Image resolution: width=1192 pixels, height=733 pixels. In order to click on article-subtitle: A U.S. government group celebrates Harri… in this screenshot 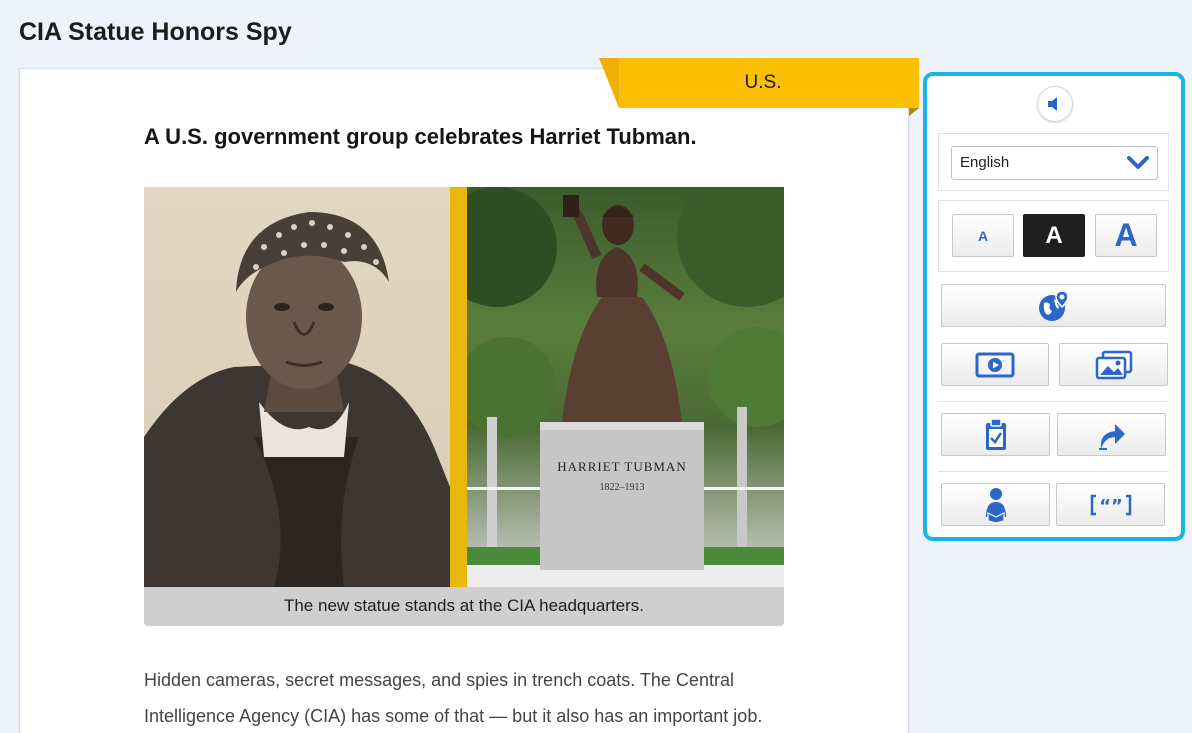, I will do `click(420, 136)`.